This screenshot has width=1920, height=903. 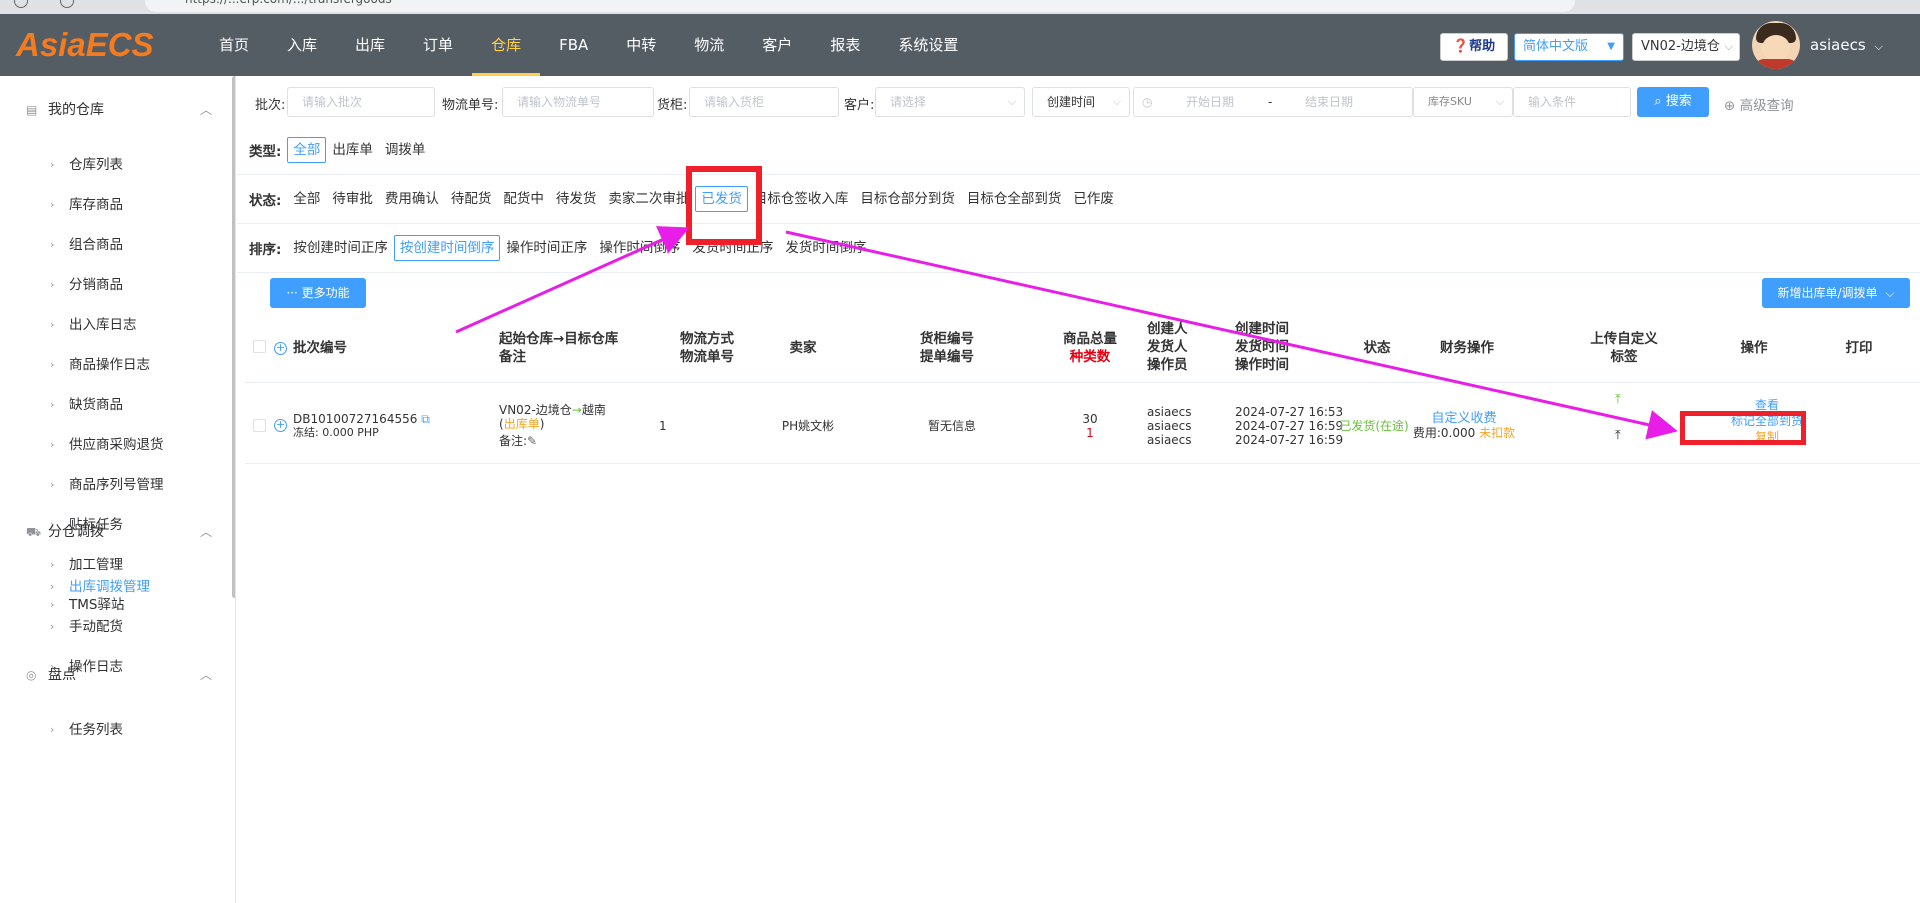 What do you see at coordinates (234, 45) in the screenshot?
I see `nav-item: 首页` at bounding box center [234, 45].